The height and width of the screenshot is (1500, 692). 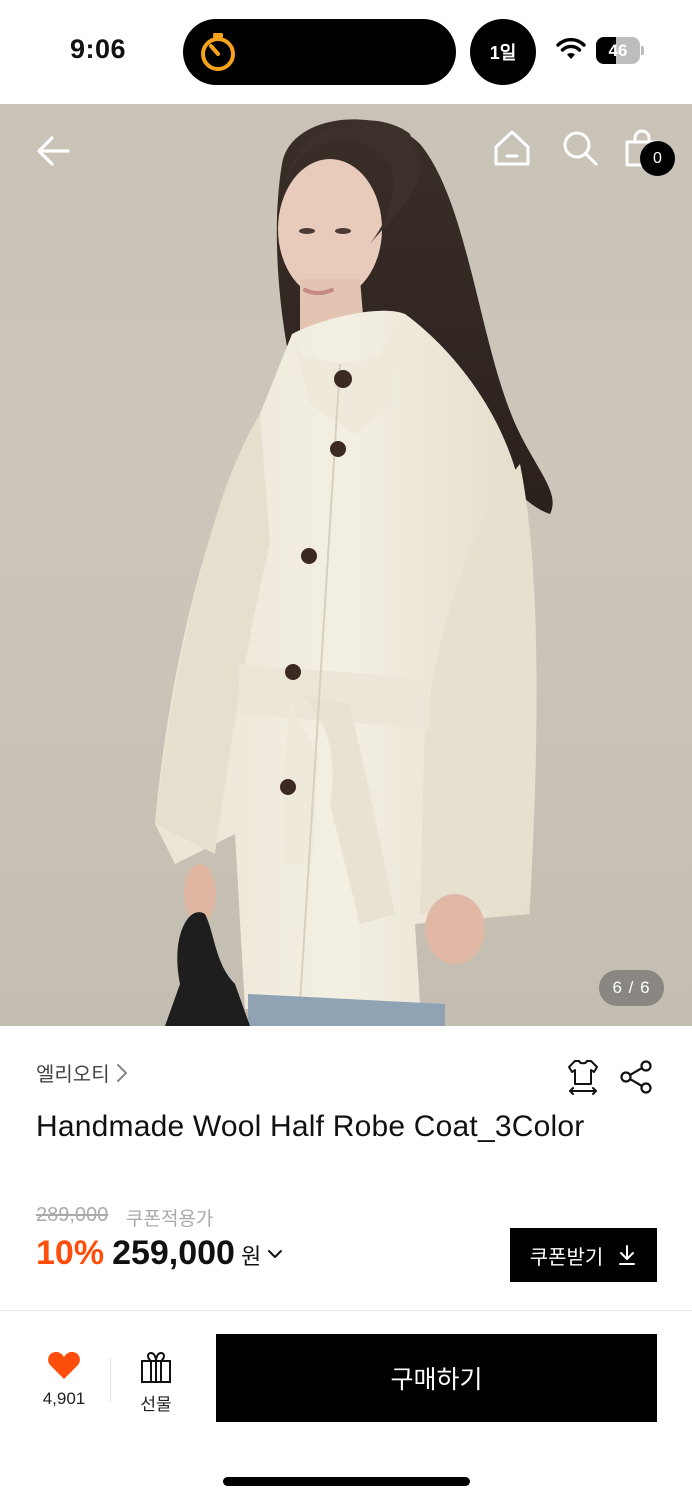 What do you see at coordinates (121, 1072) in the screenshot?
I see `chevron-right-icon` at bounding box center [121, 1072].